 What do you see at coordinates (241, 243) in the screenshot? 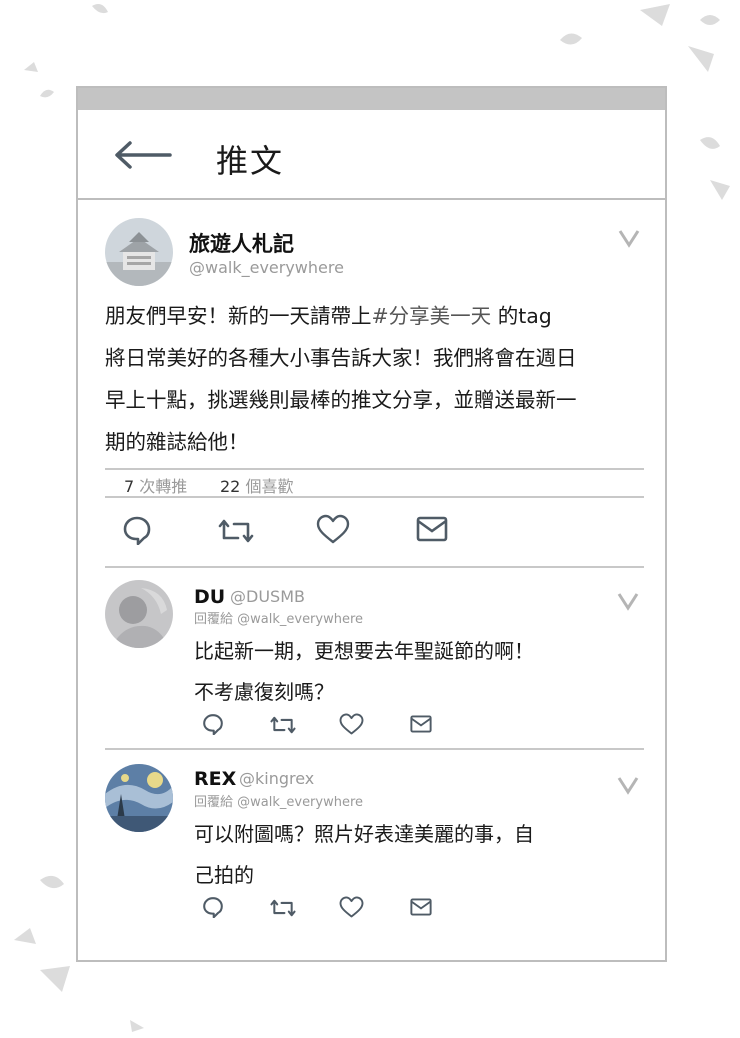
I see `author-name: 旅遊人札記` at bounding box center [241, 243].